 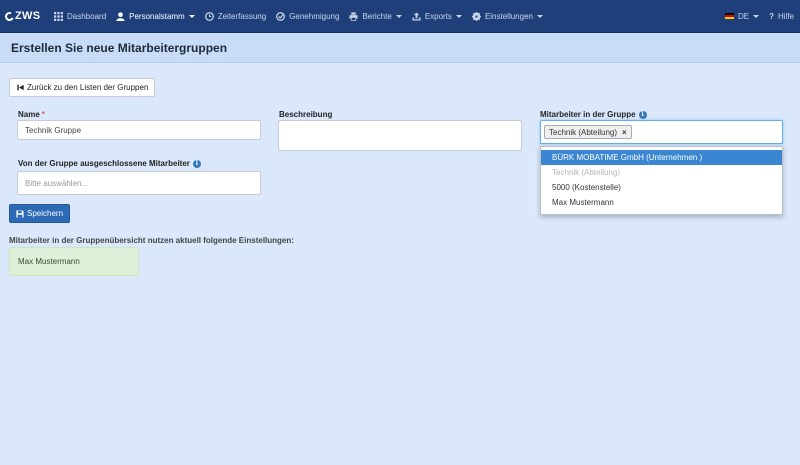 I want to click on selected-tag-label: Technik (Abteilung), so click(x=583, y=132).